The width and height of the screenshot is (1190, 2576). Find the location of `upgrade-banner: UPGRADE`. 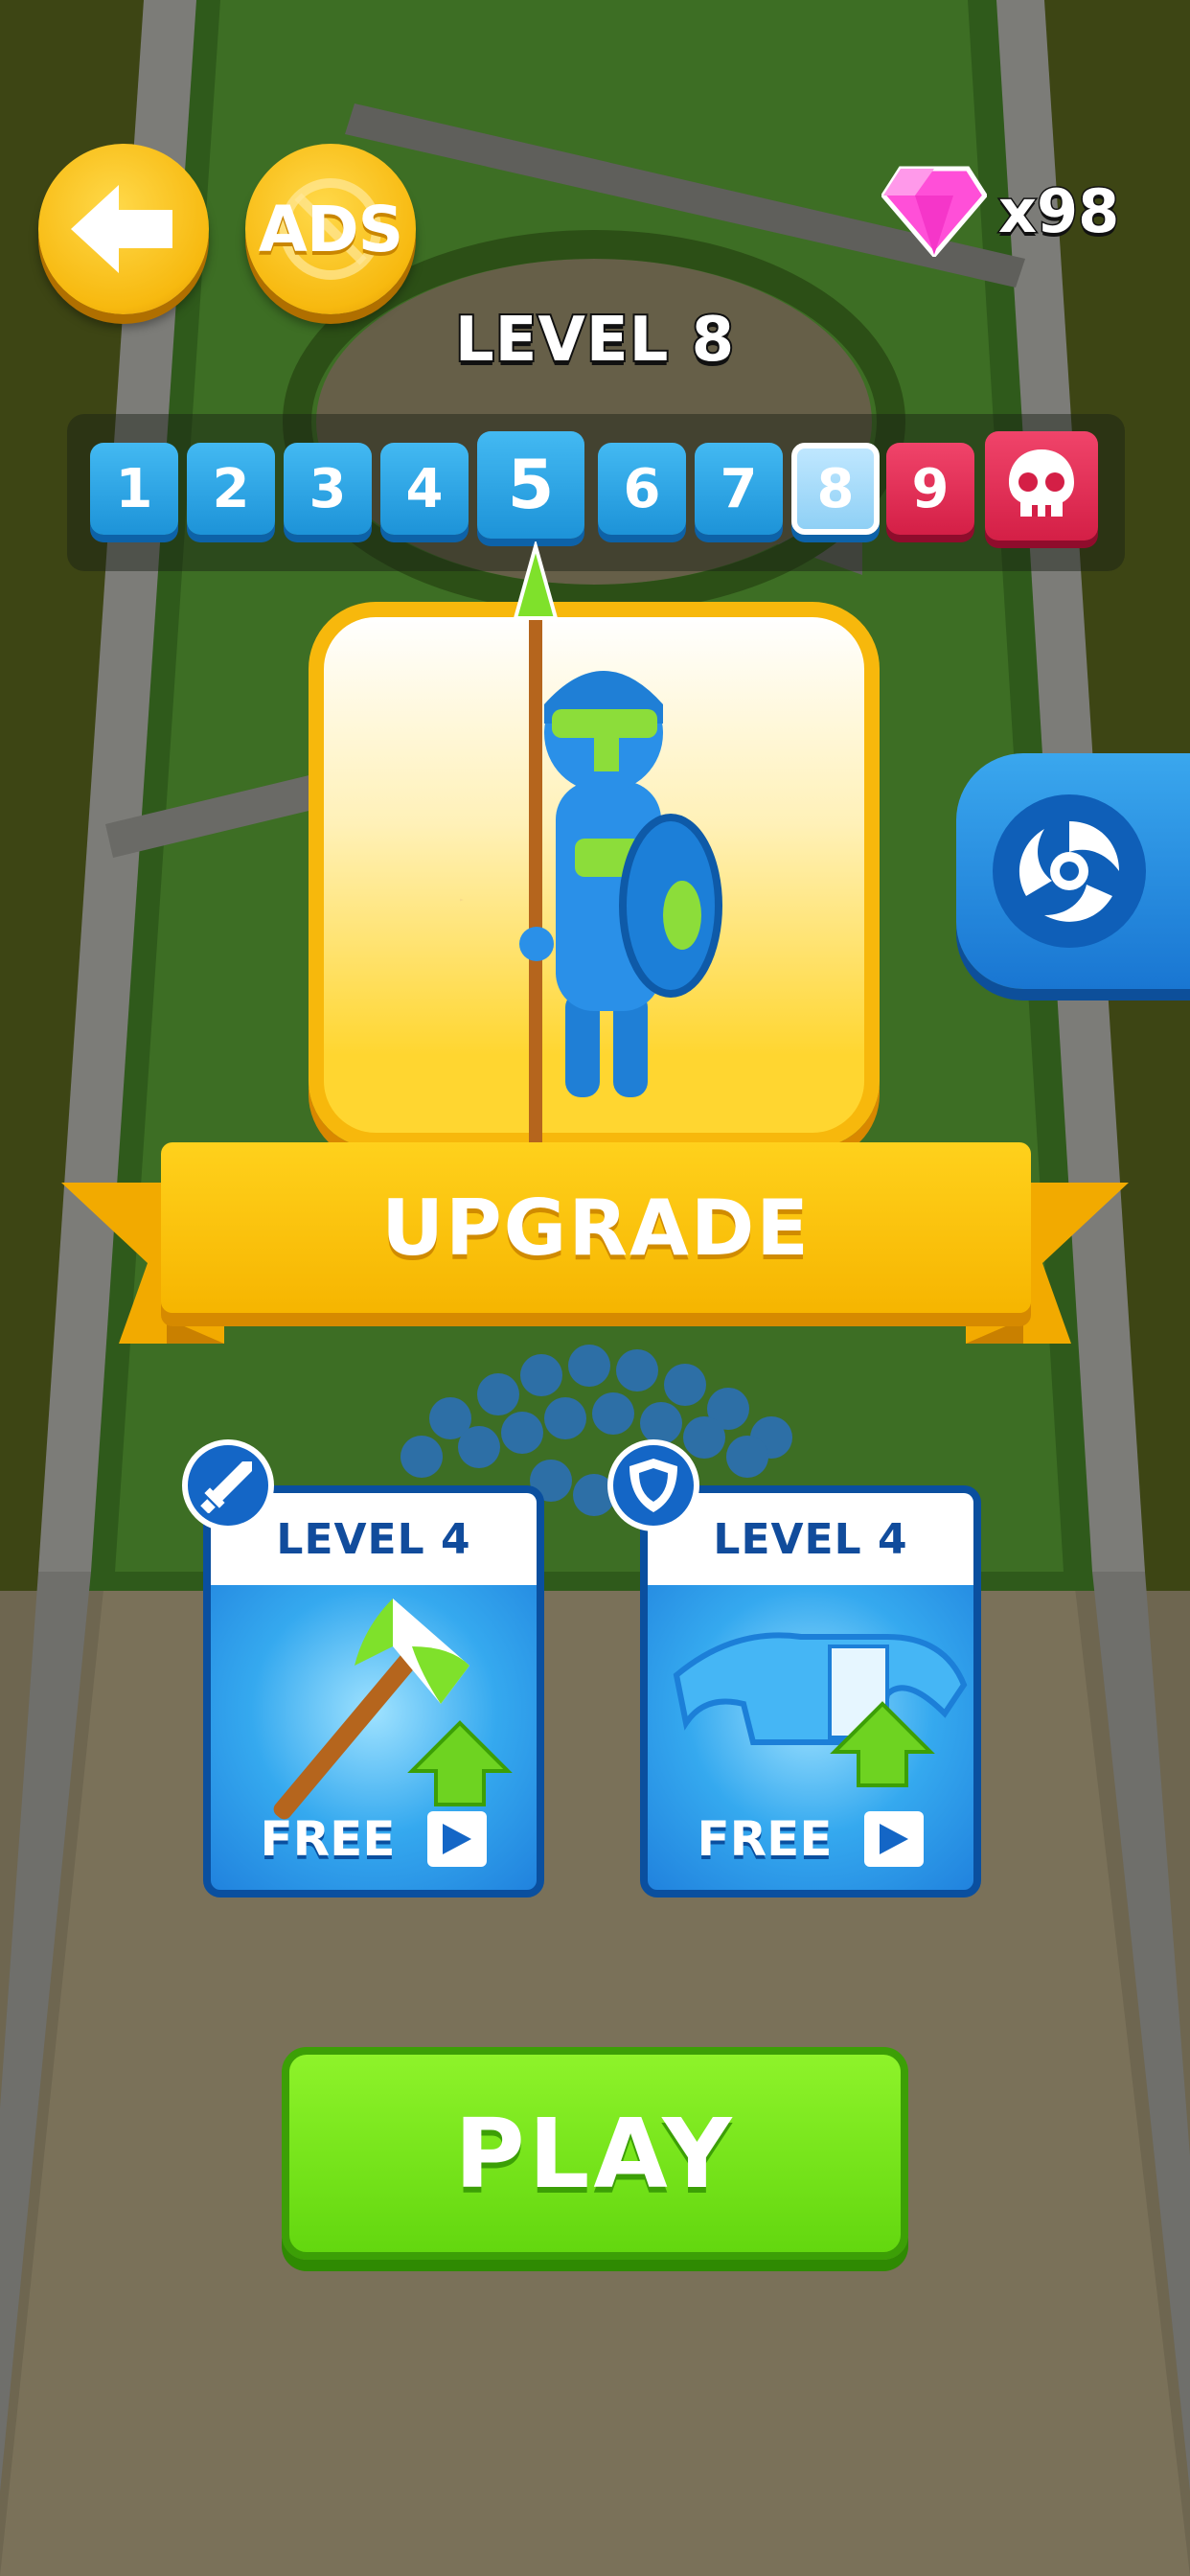

upgrade-banner: UPGRADE is located at coordinates (596, 1227).